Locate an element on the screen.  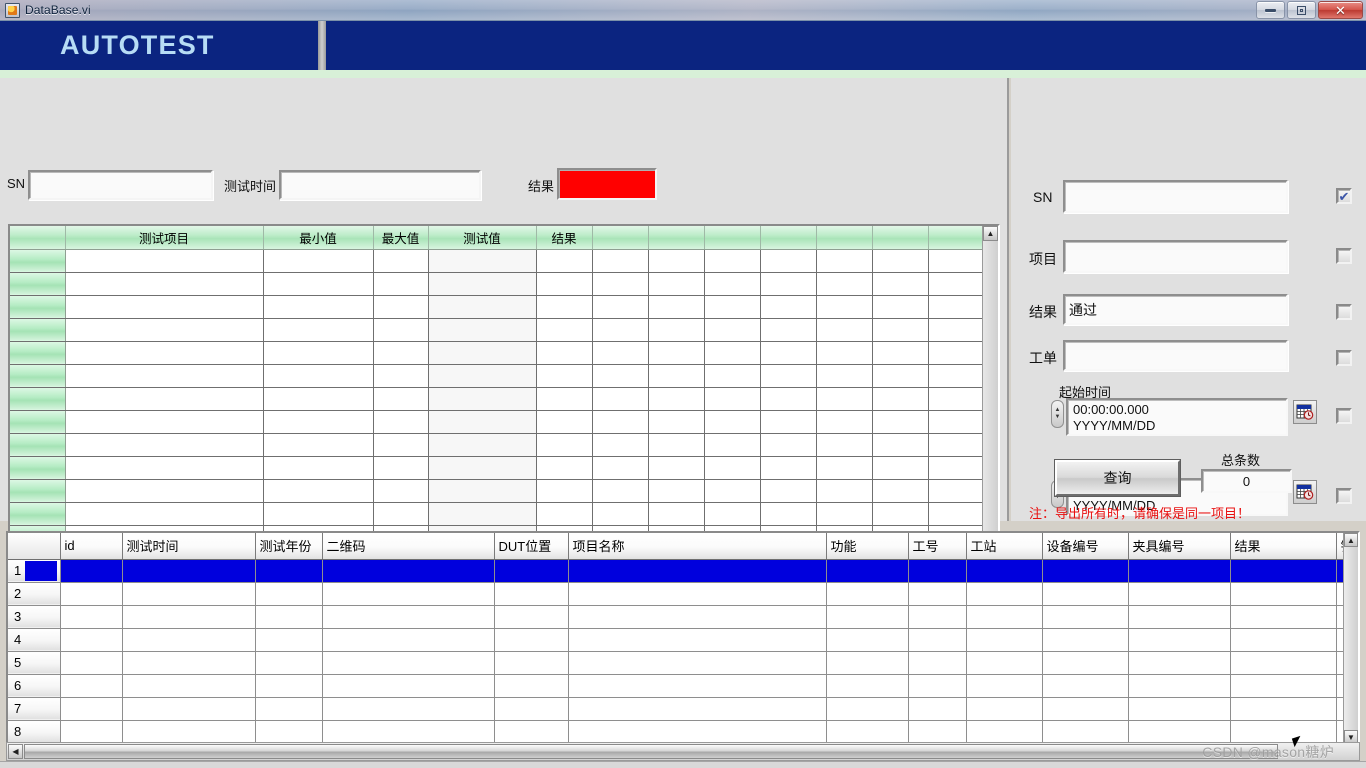
main-col-header-5: 结果 is located at coordinates (564, 238).